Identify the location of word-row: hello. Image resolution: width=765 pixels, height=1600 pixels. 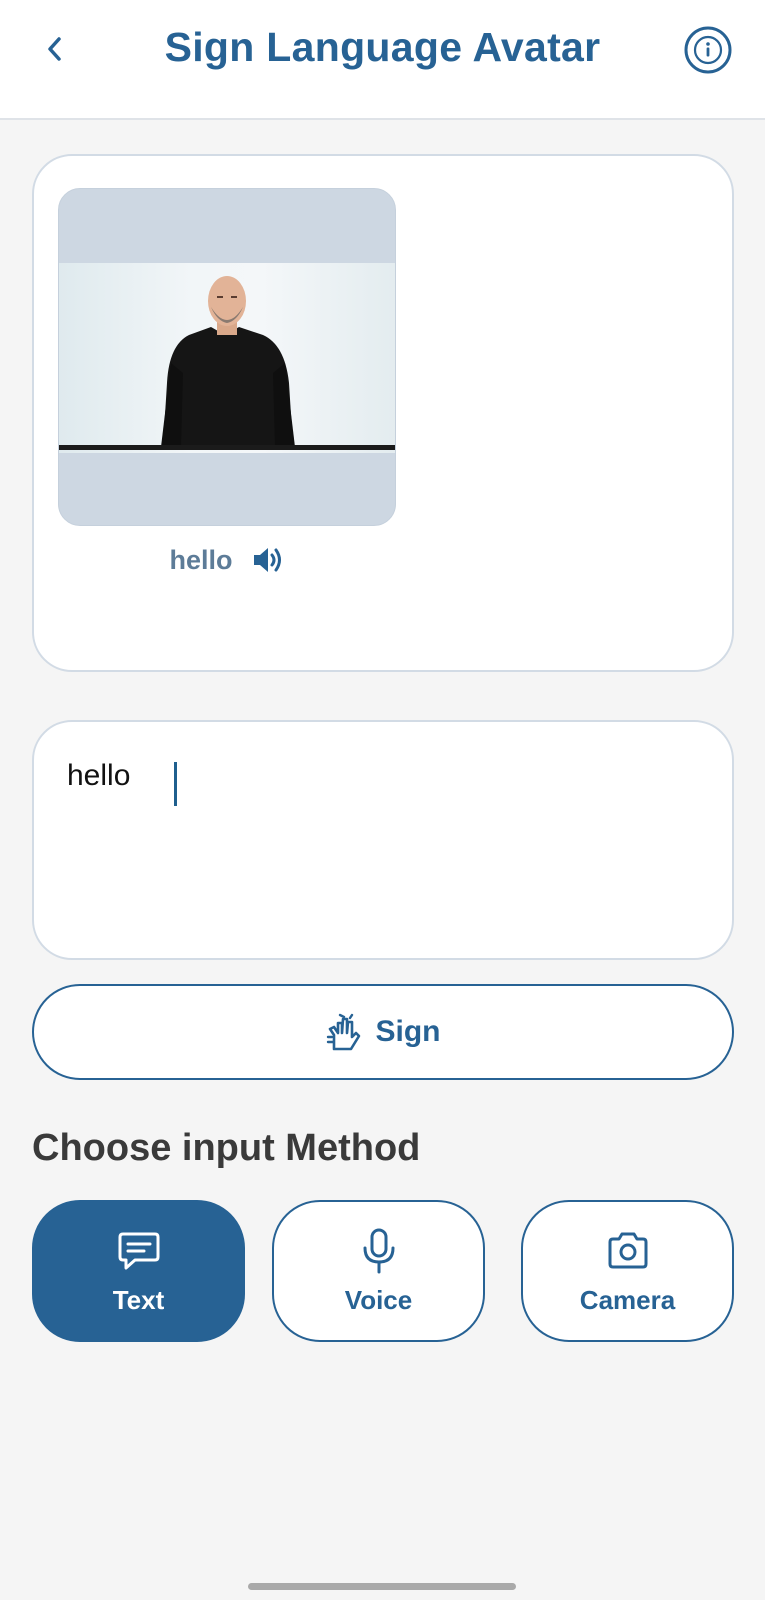
(227, 560).